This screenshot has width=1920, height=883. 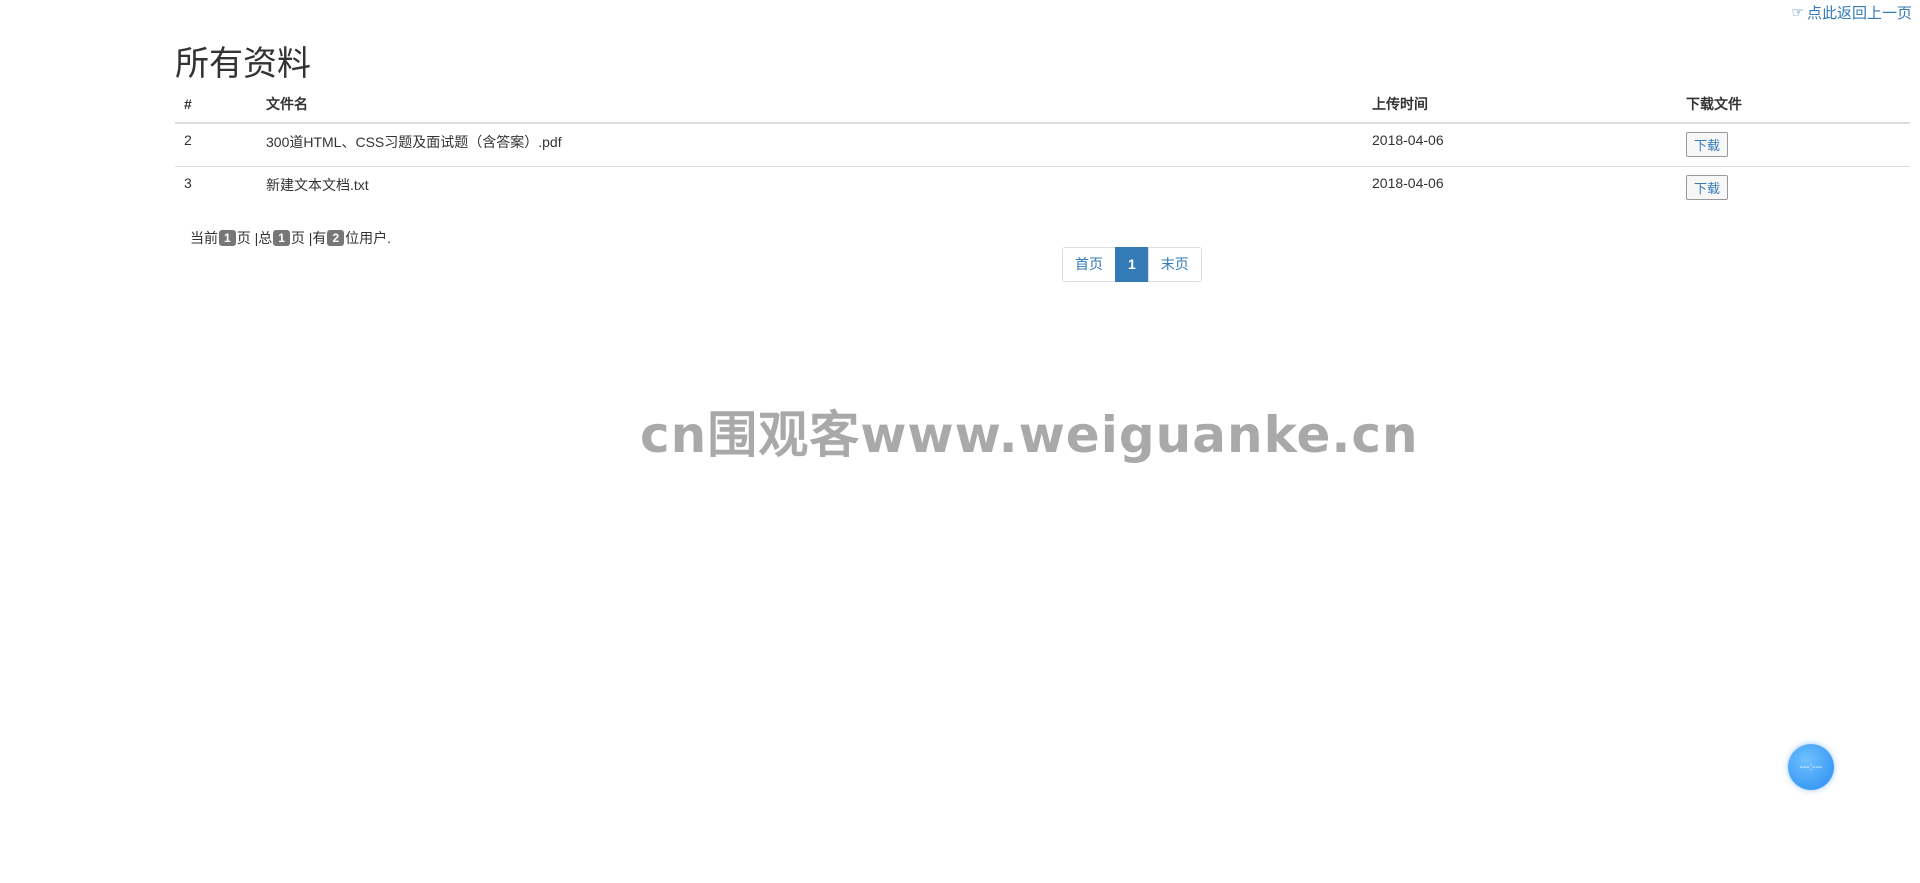 I want to click on last-page-link: 末页, so click(x=1174, y=264).